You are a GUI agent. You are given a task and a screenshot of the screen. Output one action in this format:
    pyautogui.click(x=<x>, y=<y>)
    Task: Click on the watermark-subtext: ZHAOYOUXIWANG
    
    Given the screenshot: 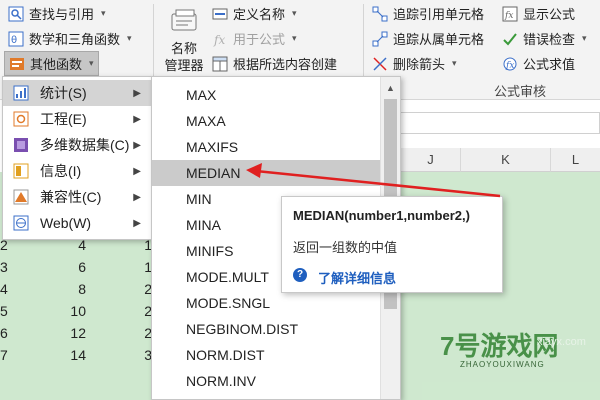 What is the action you would take?
    pyautogui.click(x=502, y=364)
    